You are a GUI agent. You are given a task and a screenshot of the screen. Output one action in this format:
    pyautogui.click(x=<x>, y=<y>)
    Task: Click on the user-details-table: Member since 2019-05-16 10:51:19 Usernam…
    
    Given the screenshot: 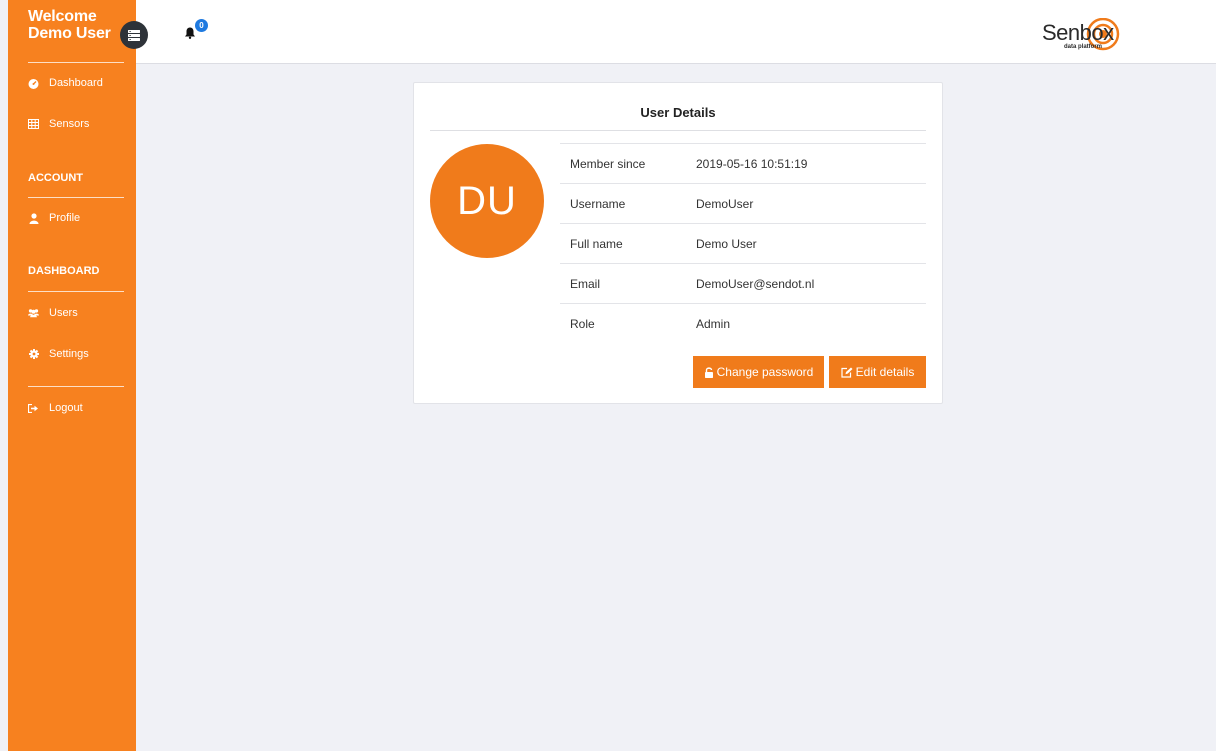 What is the action you would take?
    pyautogui.click(x=743, y=243)
    